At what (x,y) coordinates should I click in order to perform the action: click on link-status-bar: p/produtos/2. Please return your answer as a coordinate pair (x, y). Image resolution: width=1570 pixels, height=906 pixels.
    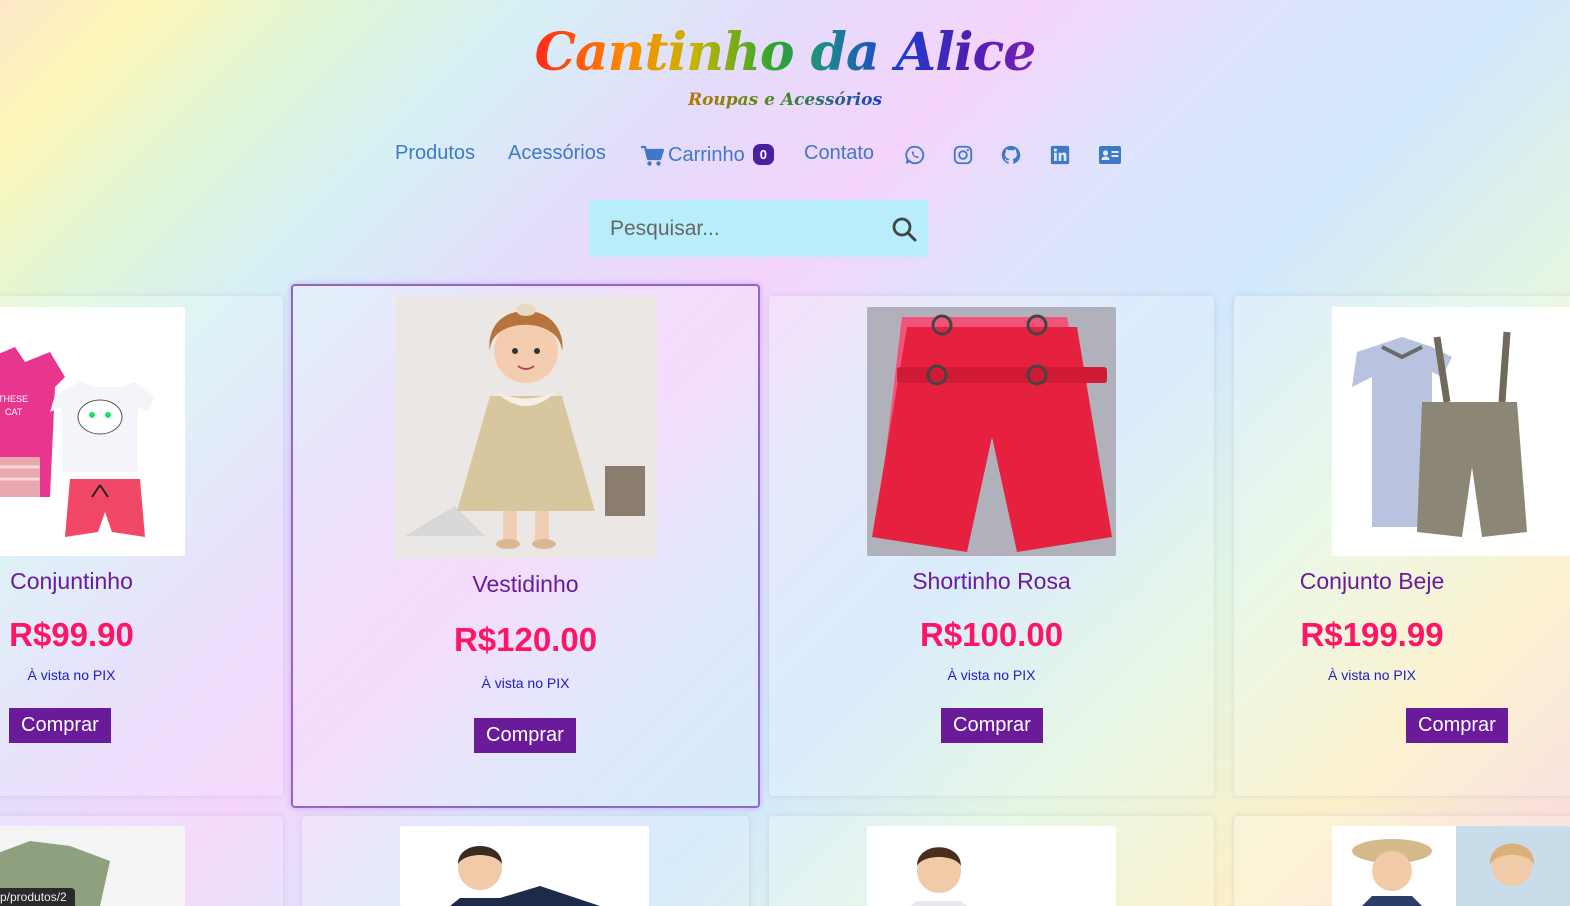
    Looking at the image, I should click on (37, 897).